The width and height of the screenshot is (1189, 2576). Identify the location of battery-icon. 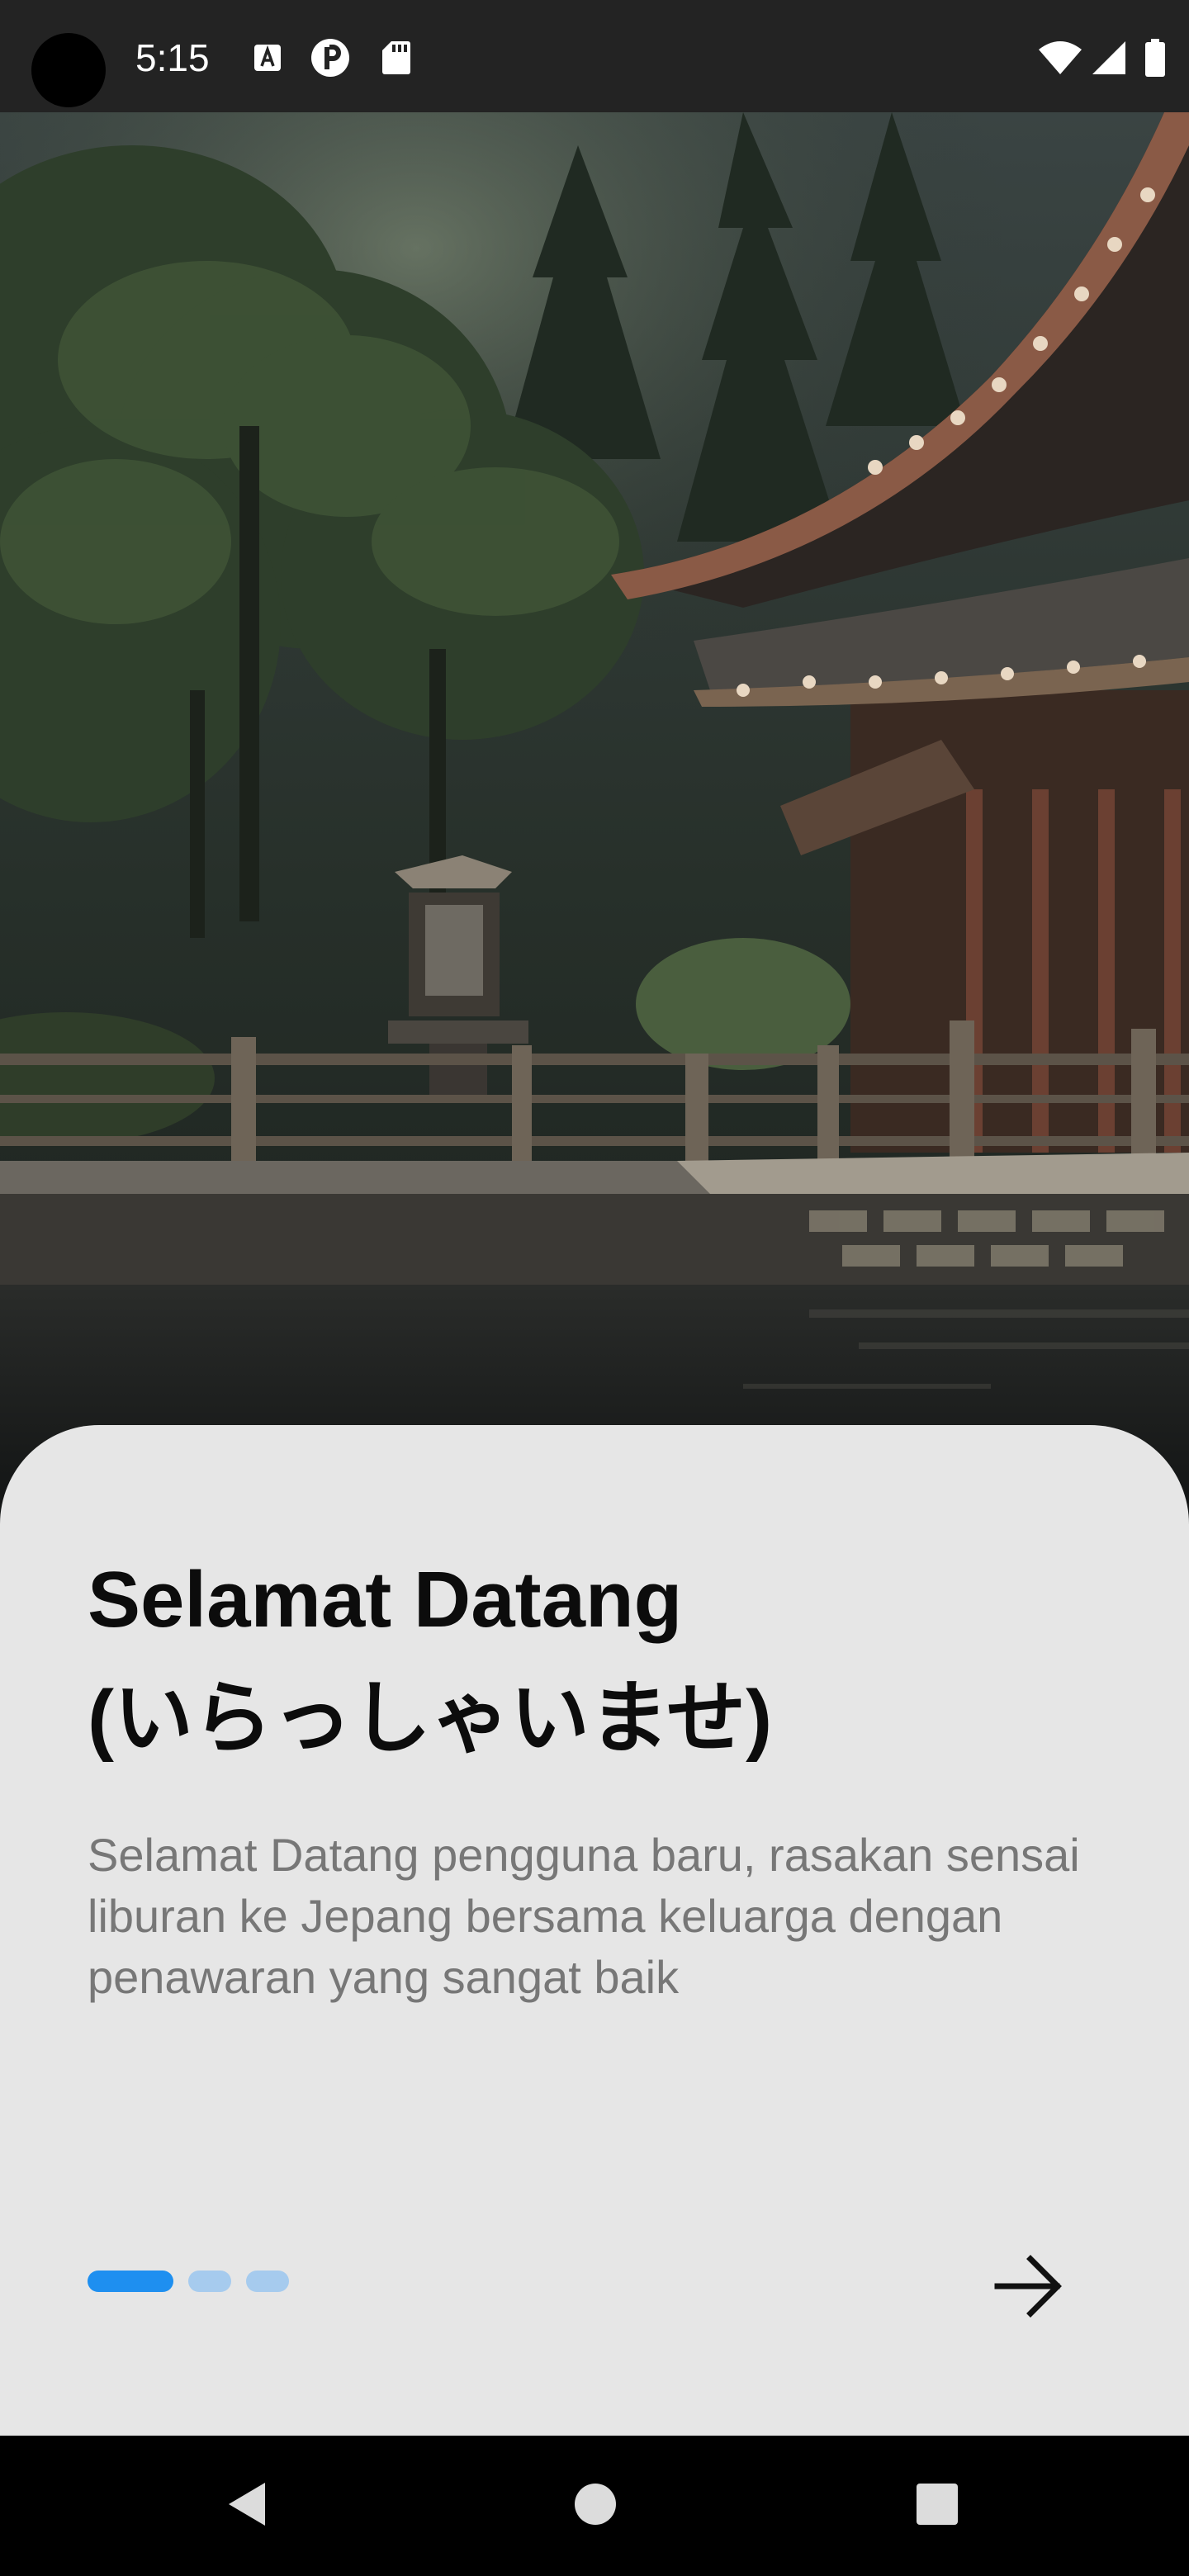
(1155, 57).